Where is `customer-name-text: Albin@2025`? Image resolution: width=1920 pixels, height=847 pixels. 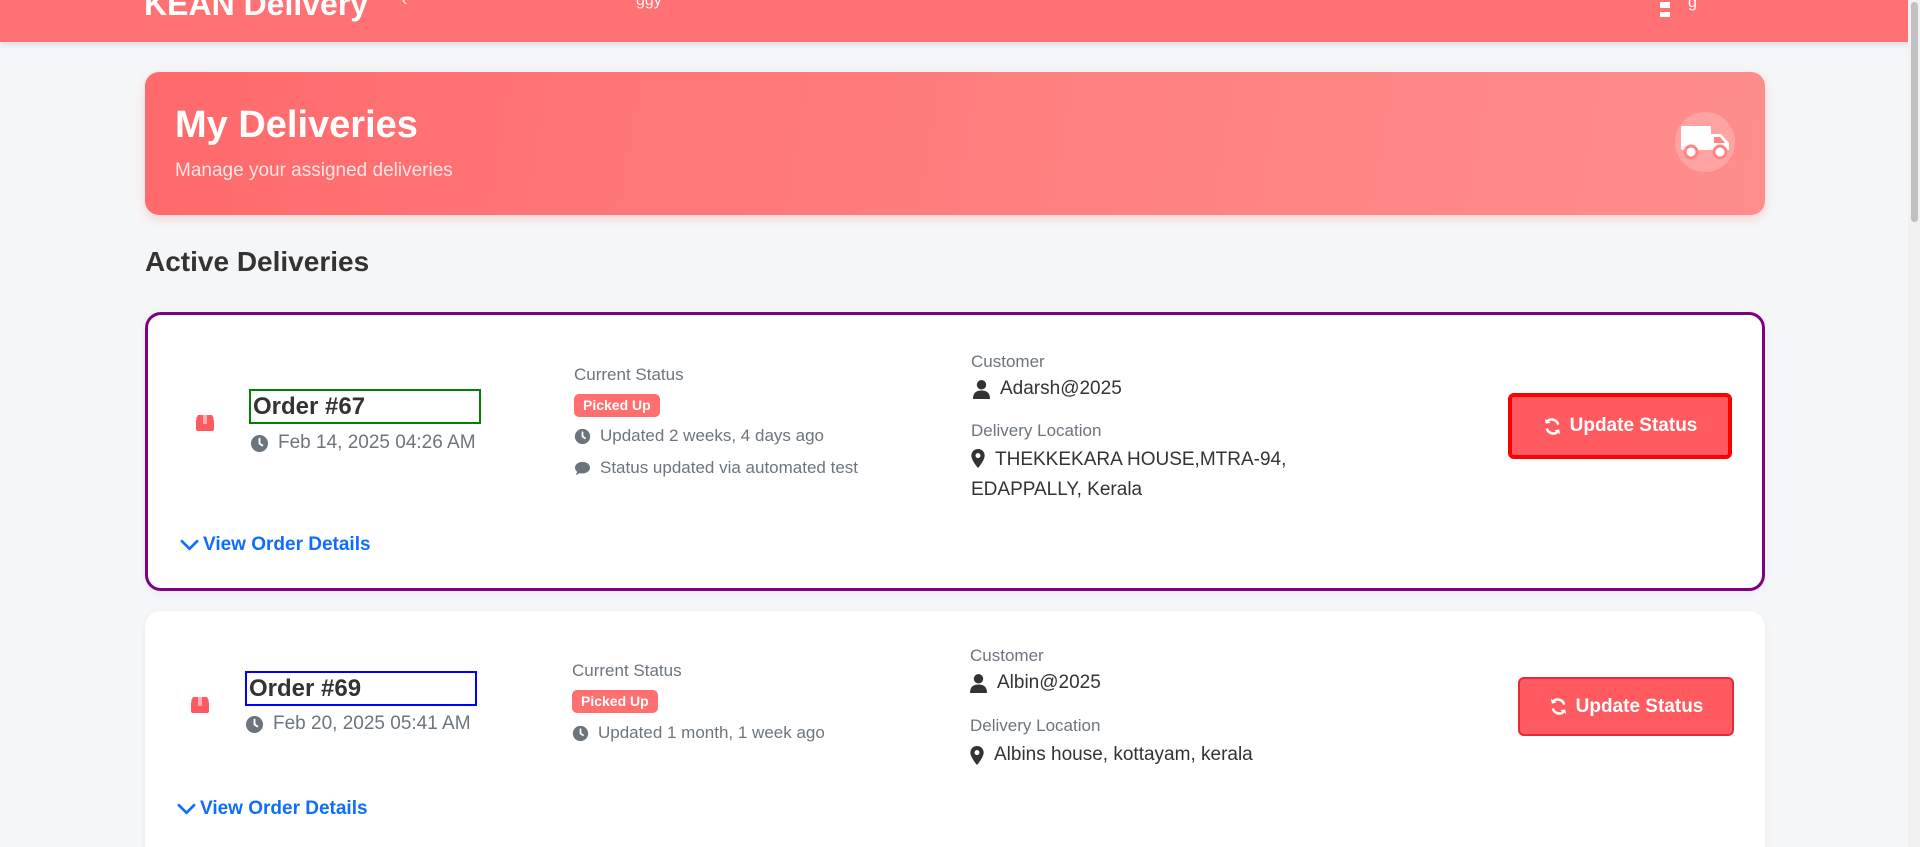 customer-name-text: Albin@2025 is located at coordinates (1049, 682).